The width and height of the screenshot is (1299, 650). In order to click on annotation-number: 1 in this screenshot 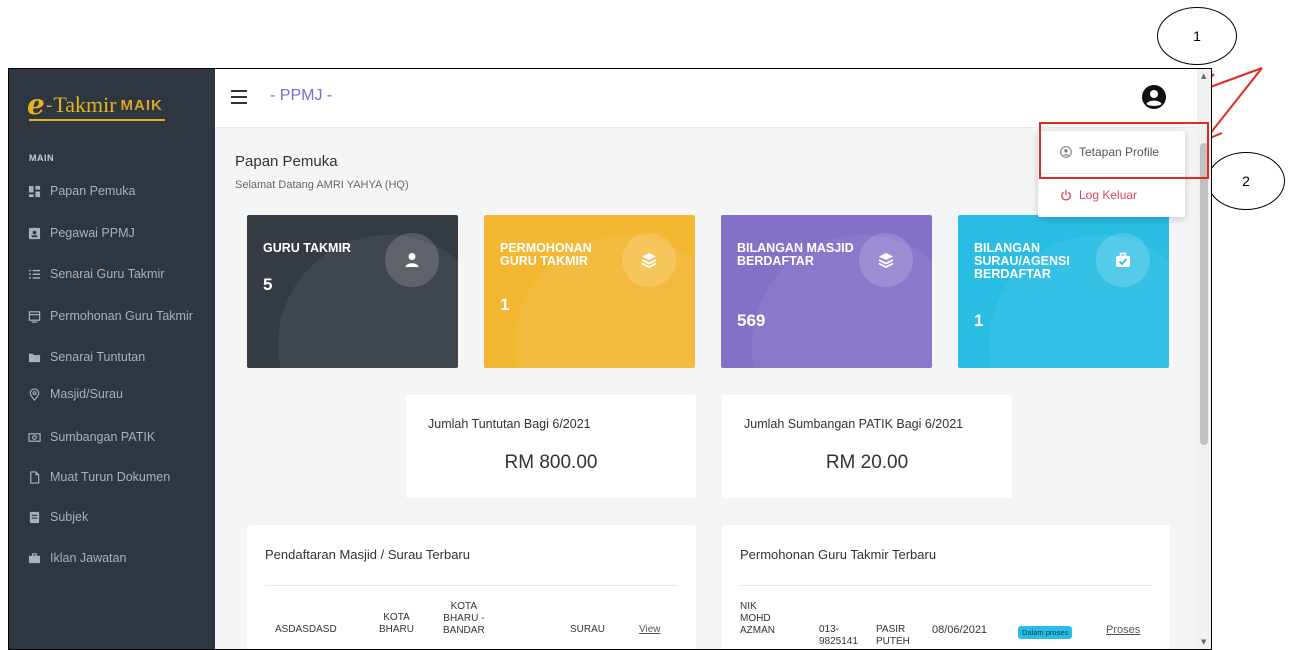, I will do `click(1197, 36)`.